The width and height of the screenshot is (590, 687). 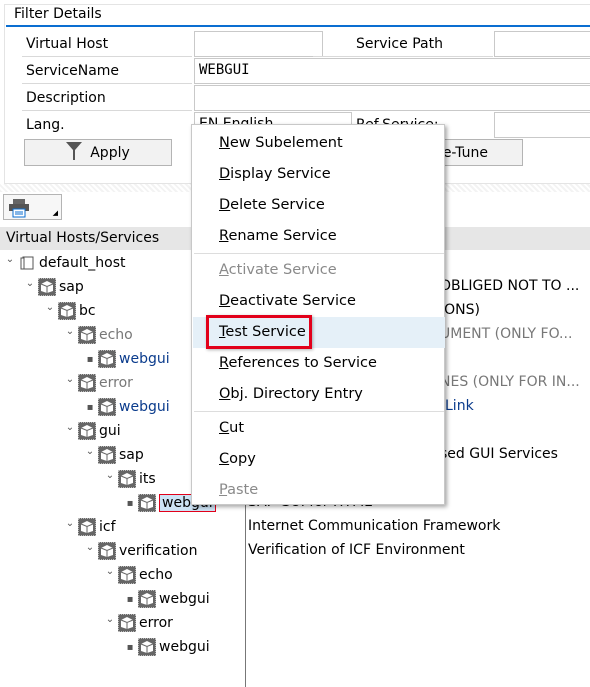 What do you see at coordinates (110, 152) in the screenshot?
I see `apply-label: Apply` at bounding box center [110, 152].